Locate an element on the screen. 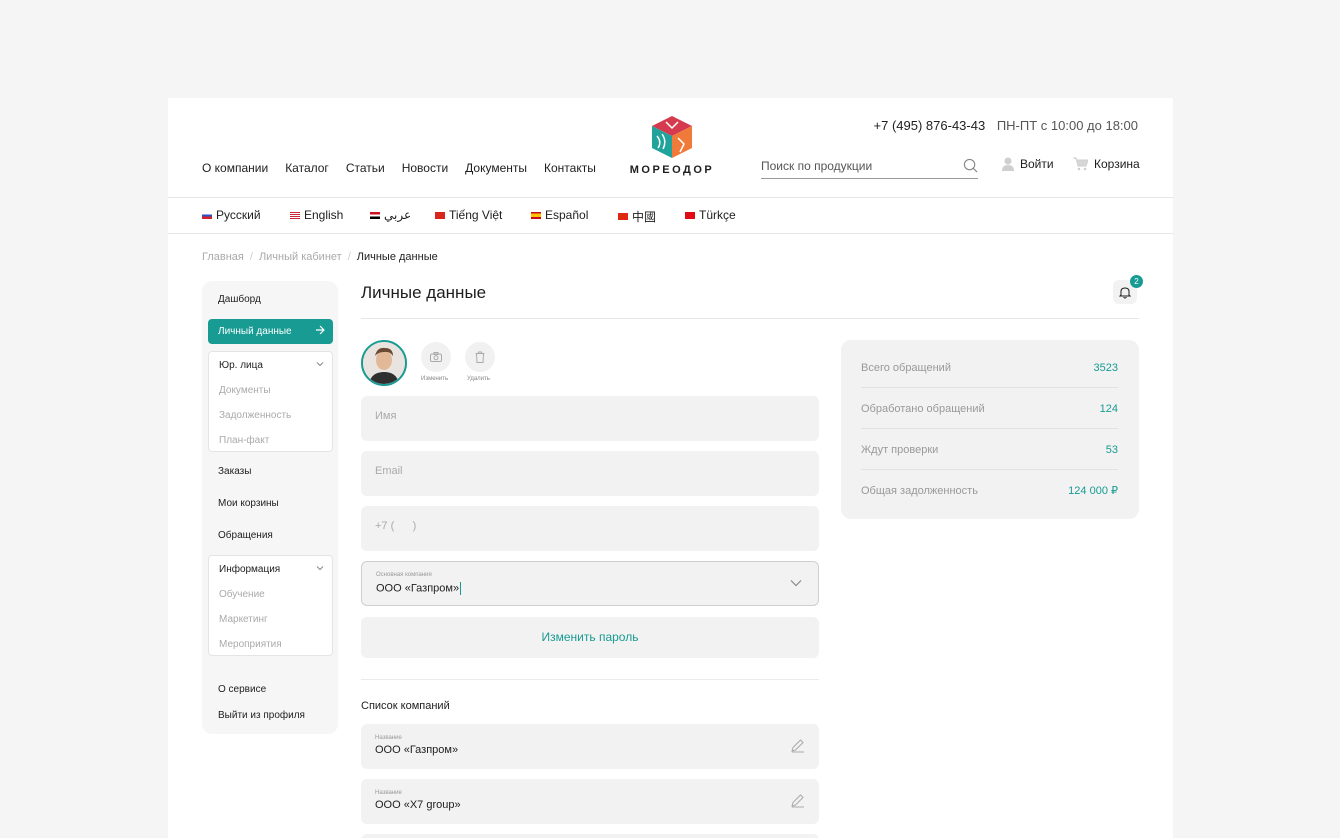 This screenshot has width=1340, height=838. sidebar-group-info-header: Информация is located at coordinates (249, 569).